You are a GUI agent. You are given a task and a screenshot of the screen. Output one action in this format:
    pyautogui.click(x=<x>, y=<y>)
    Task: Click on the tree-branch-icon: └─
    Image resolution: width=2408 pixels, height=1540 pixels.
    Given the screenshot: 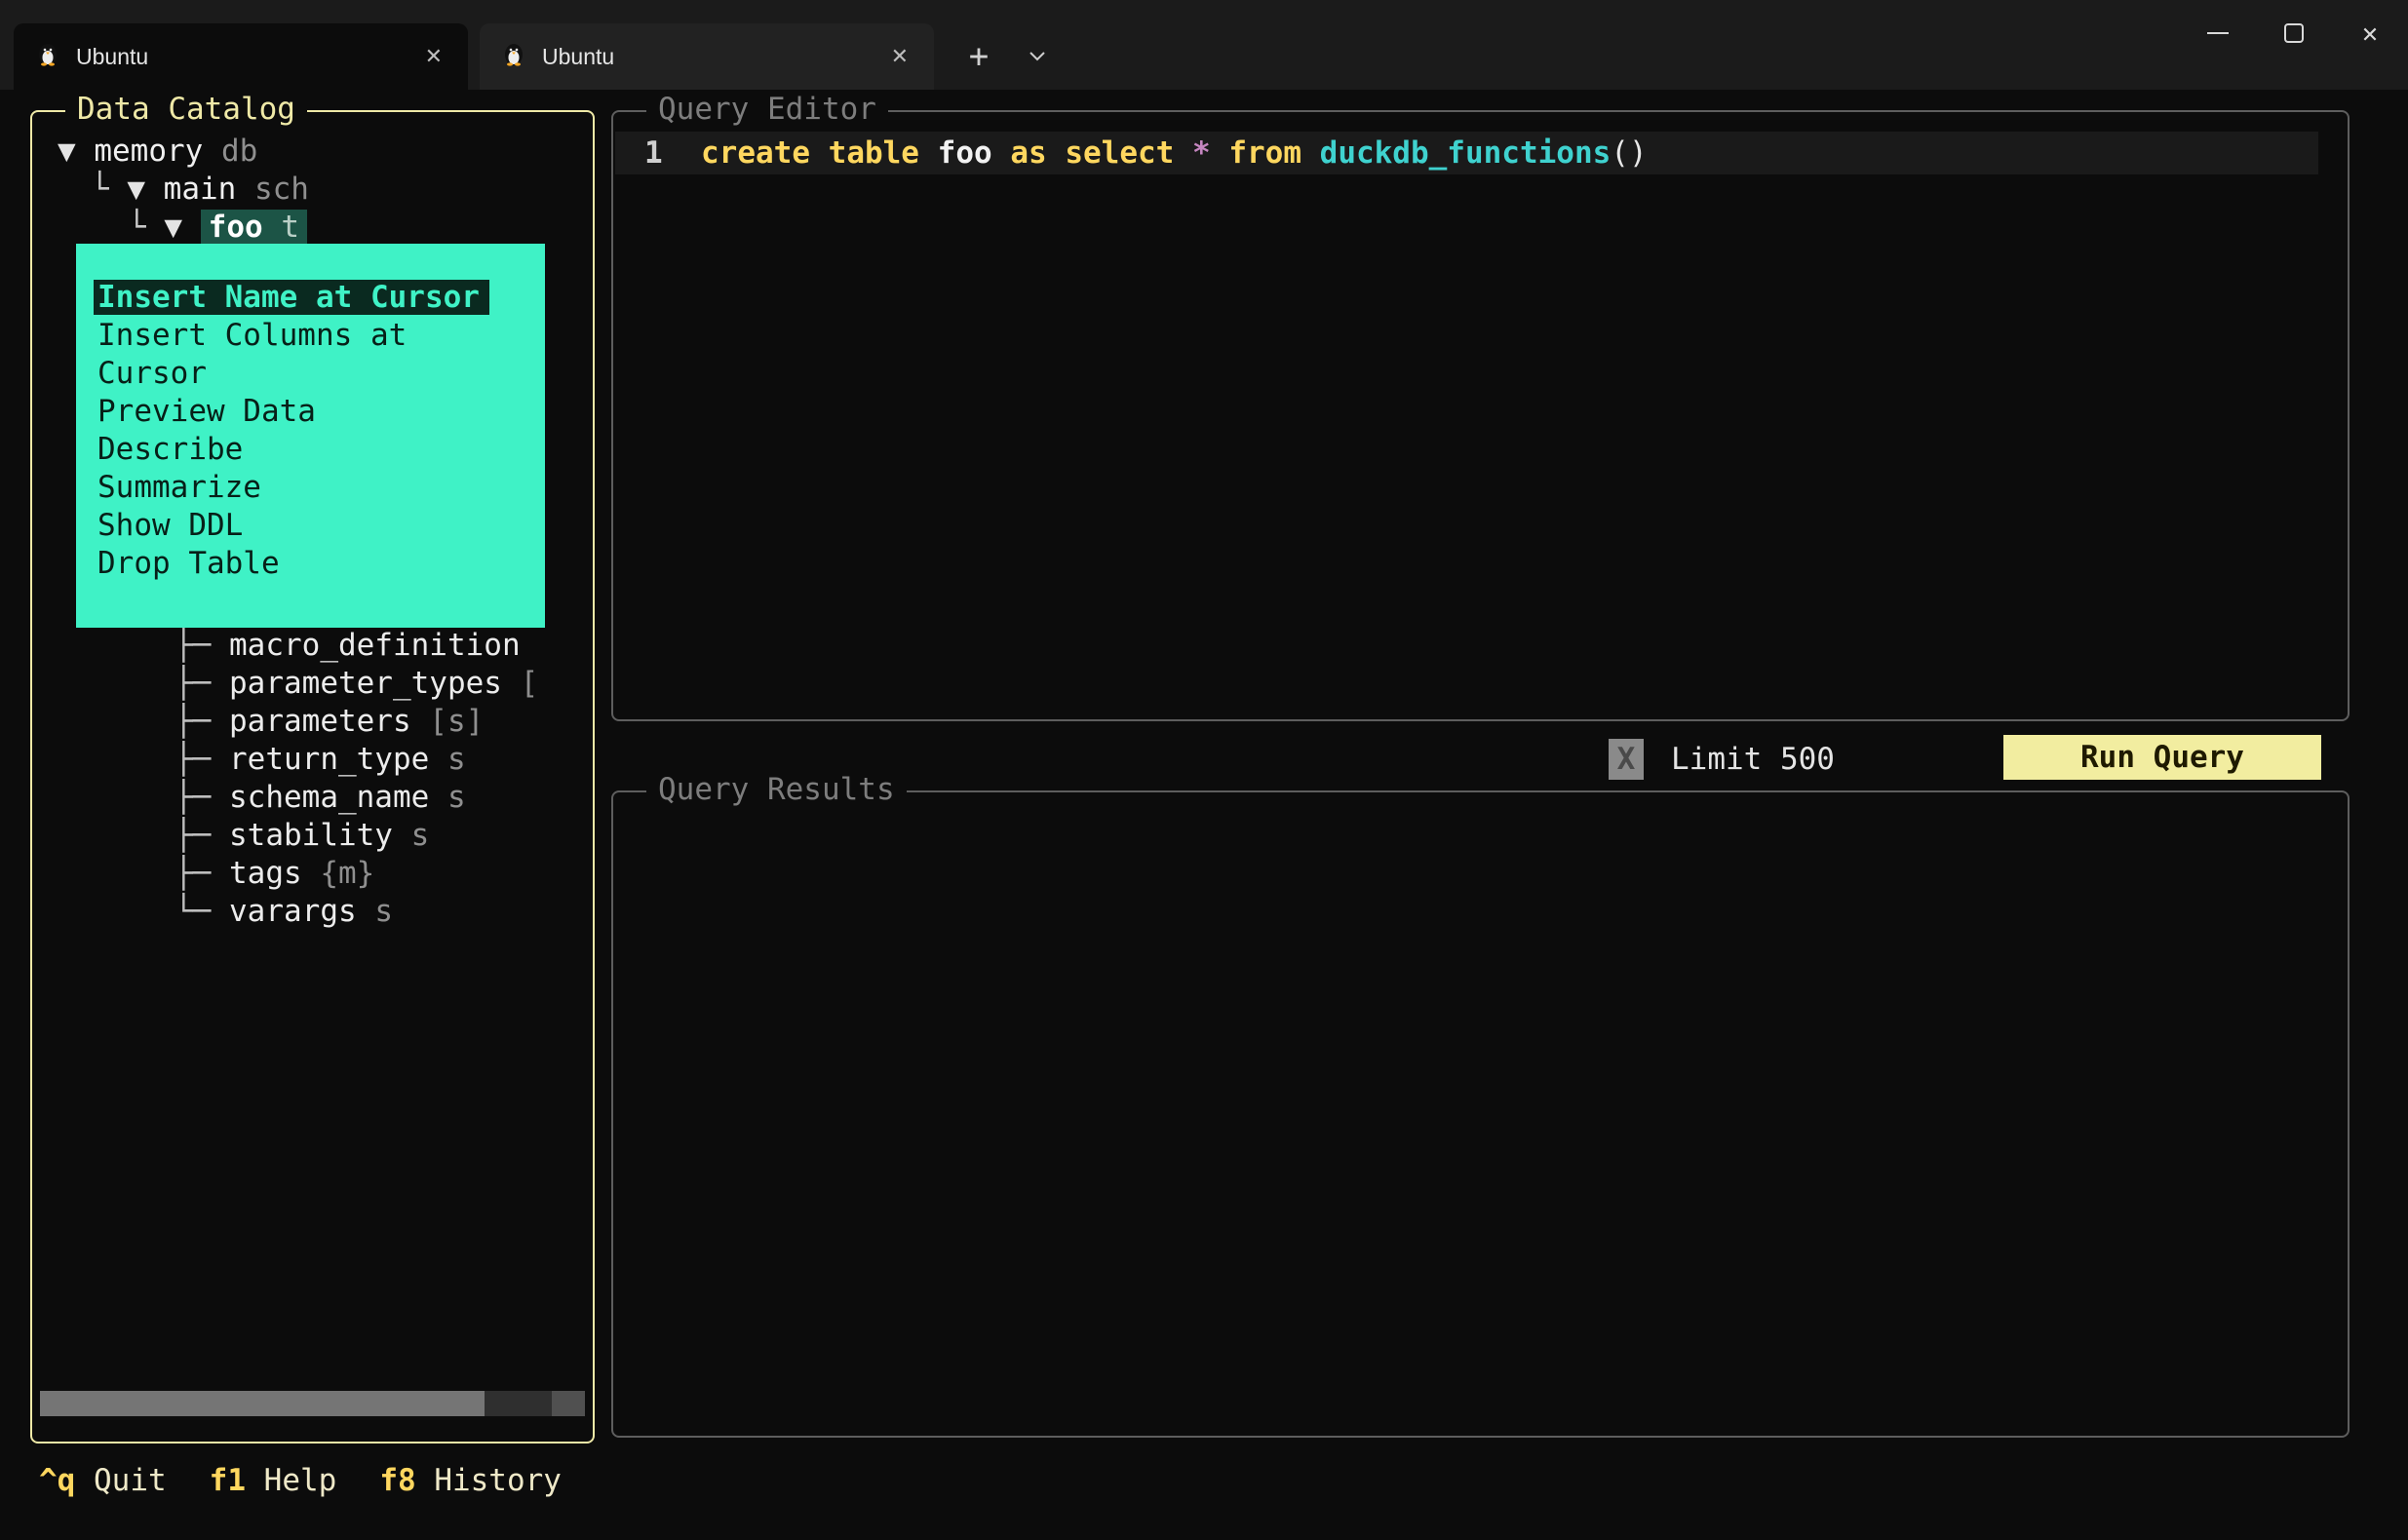 What is the action you would take?
    pyautogui.click(x=202, y=911)
    